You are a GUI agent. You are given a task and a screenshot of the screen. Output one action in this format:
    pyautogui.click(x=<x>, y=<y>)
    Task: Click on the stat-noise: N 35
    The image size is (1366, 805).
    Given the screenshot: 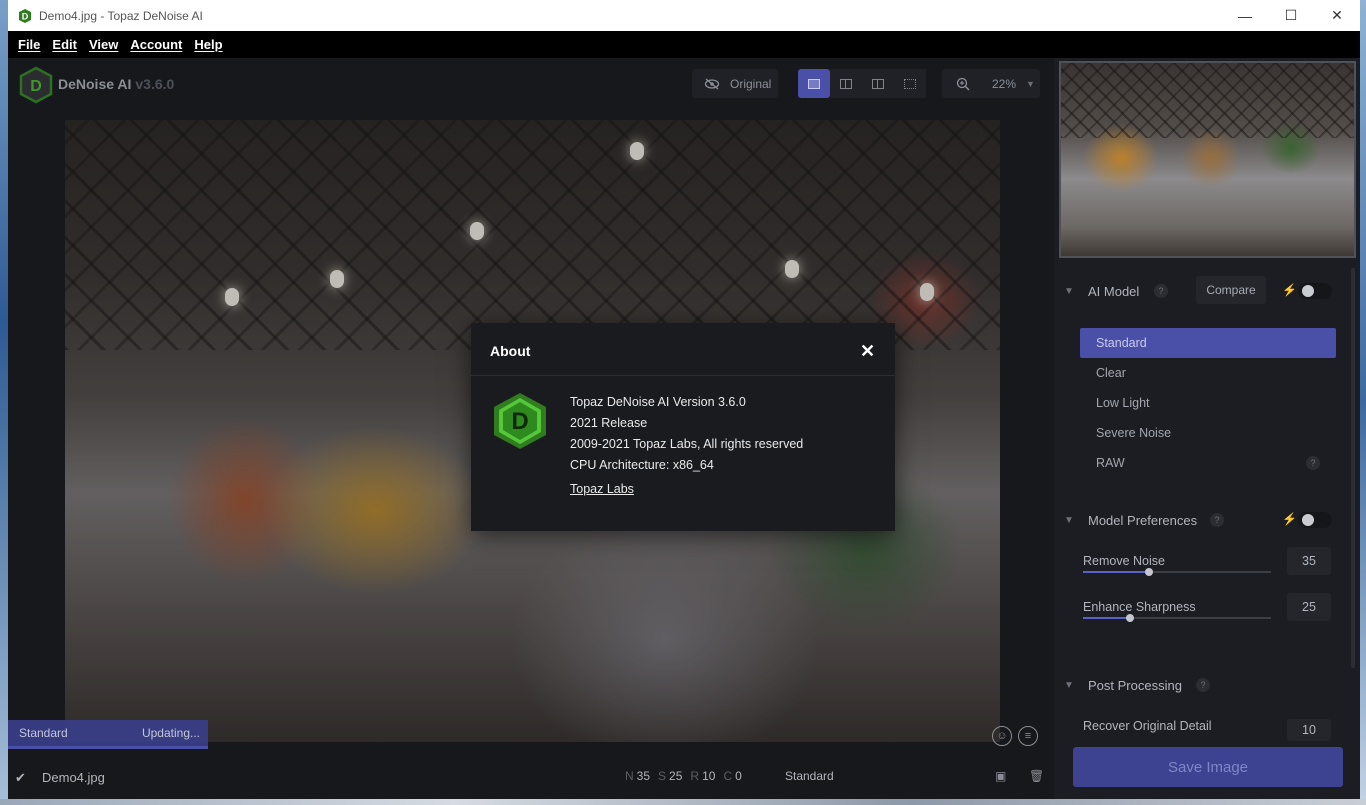 What is the action you would take?
    pyautogui.click(x=638, y=776)
    